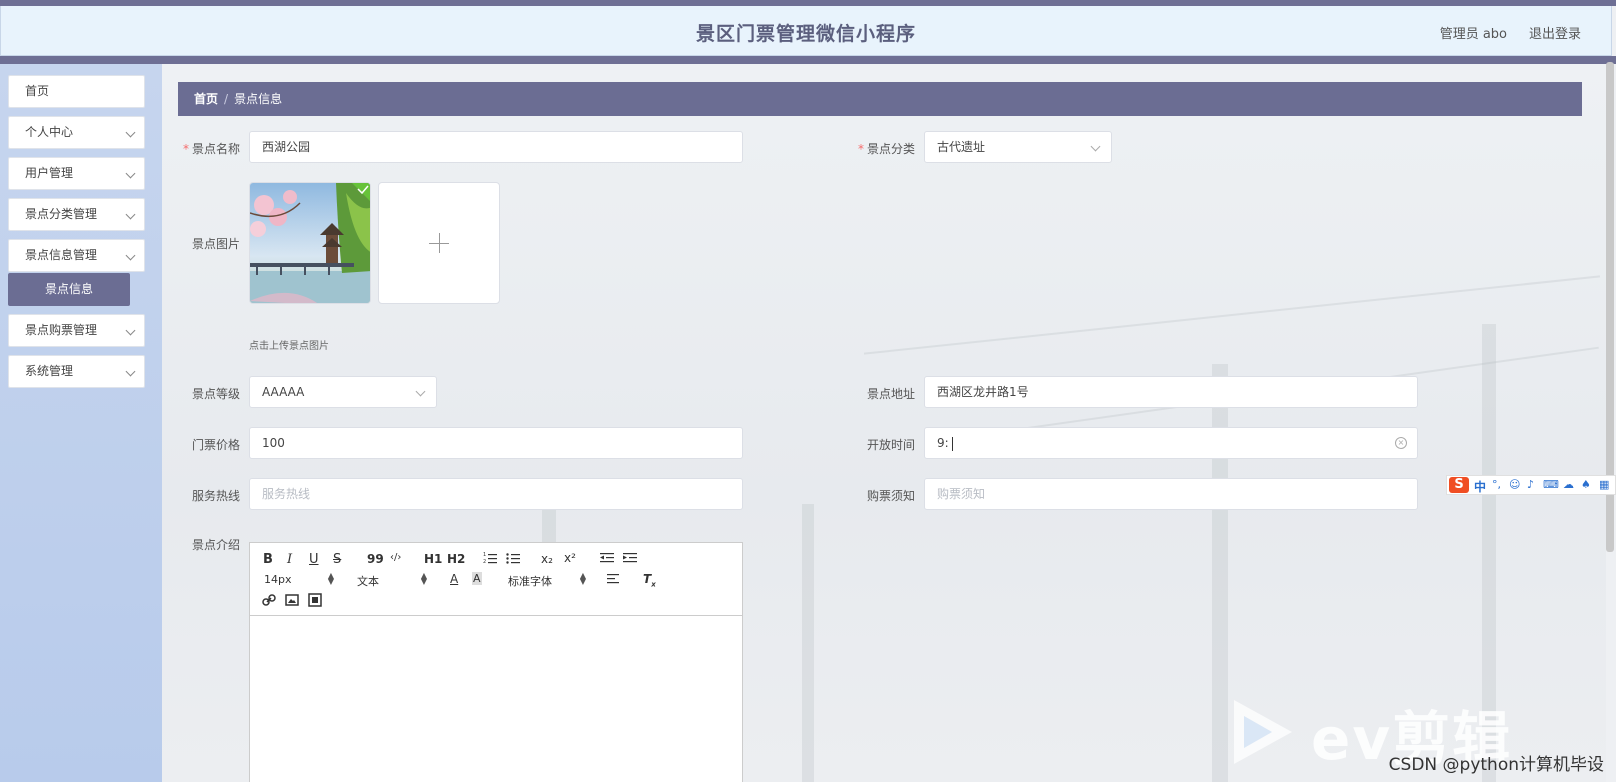 The width and height of the screenshot is (1616, 782). What do you see at coordinates (314, 559) in the screenshot?
I see `underline-button: U` at bounding box center [314, 559].